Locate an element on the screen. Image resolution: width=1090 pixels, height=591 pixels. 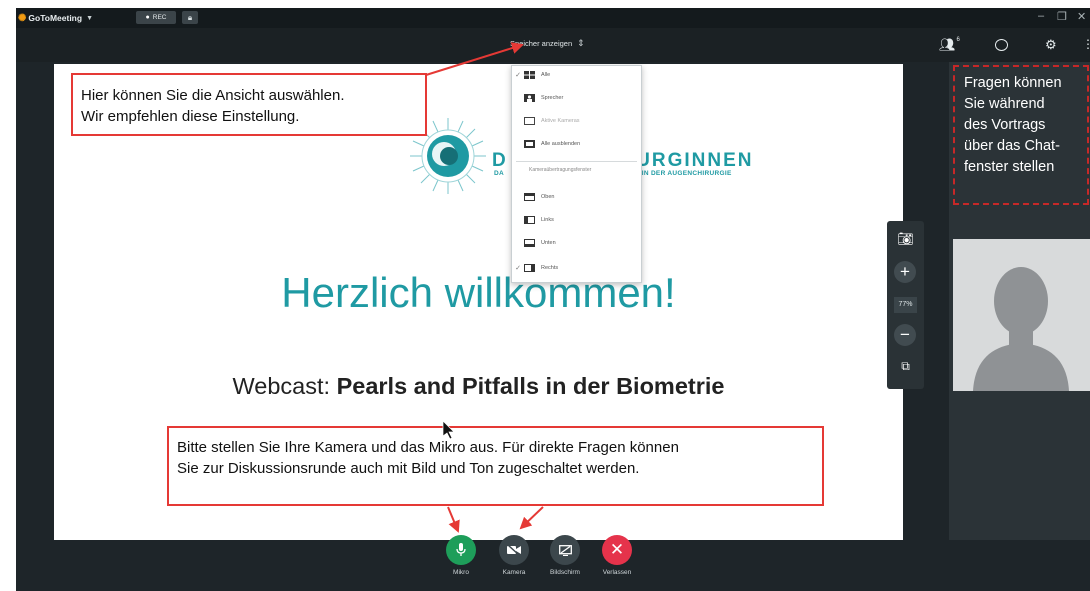
hide-all-icon is located at coordinates (529, 144).